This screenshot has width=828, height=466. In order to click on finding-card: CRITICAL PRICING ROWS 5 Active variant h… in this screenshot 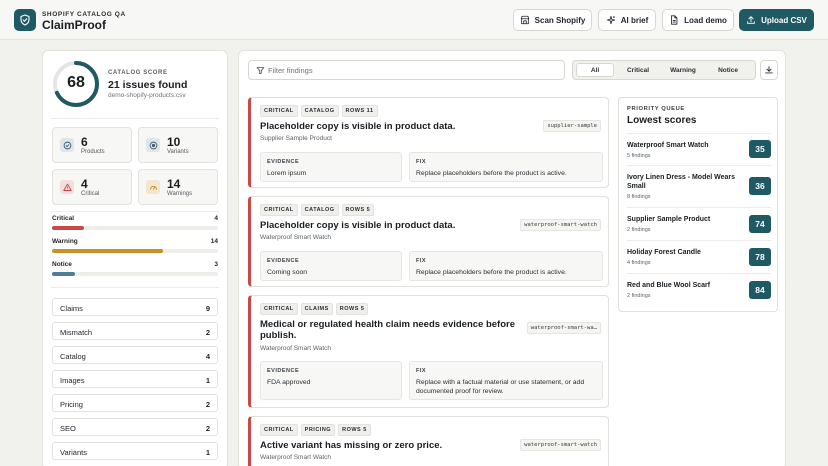, I will do `click(428, 441)`.